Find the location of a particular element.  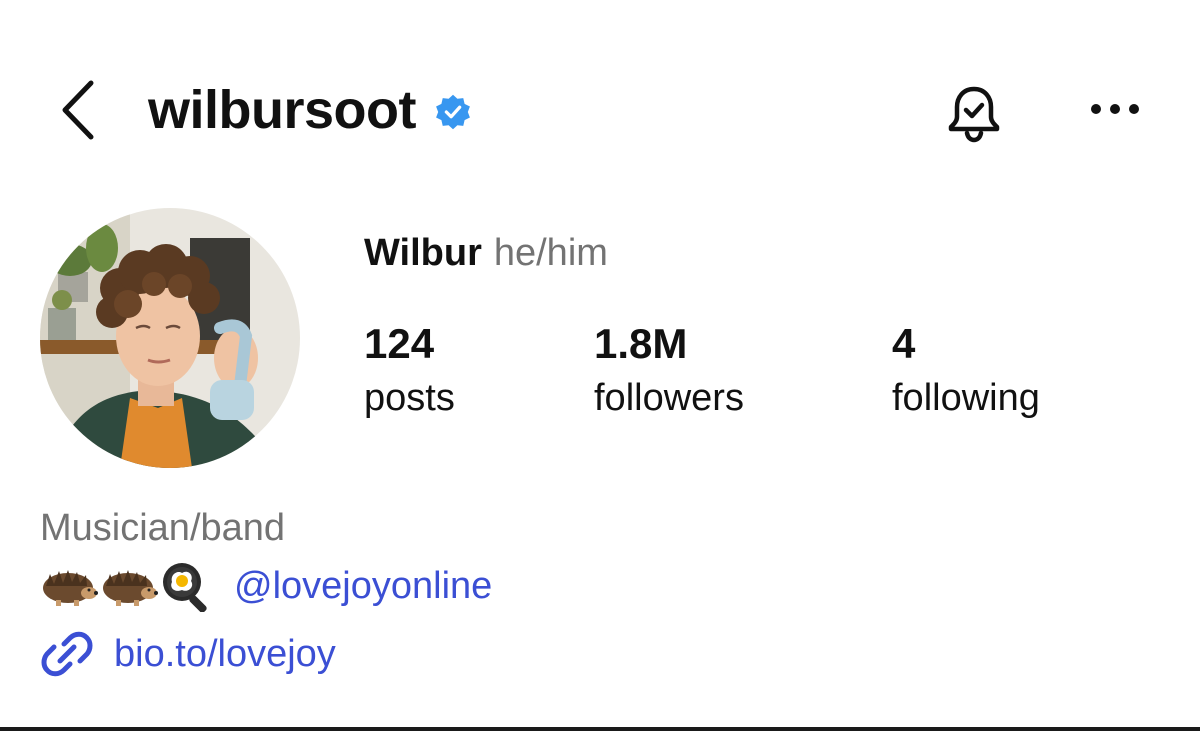

more-dots-icon is located at coordinates (1115, 109).